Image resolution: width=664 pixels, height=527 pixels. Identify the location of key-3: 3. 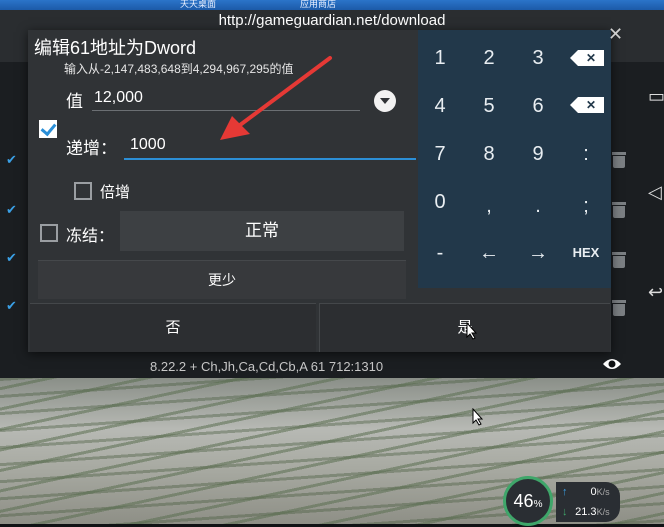
(538, 58).